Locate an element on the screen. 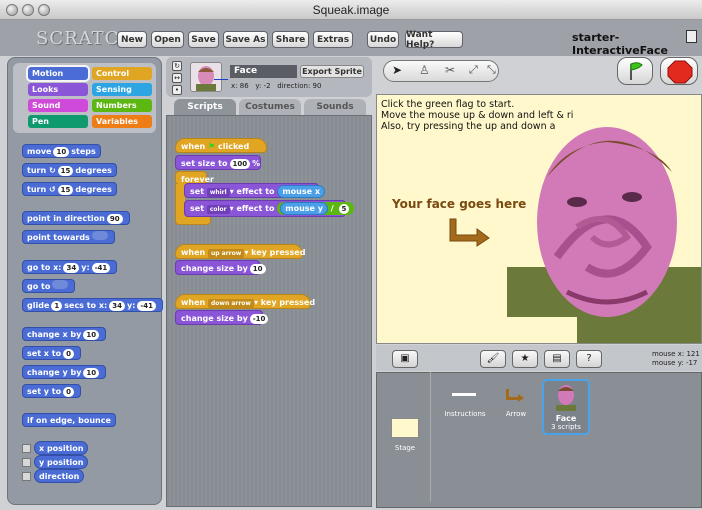 This screenshot has width=702, height=510. rotate-clockwise-icon: ↻ is located at coordinates (52, 170).